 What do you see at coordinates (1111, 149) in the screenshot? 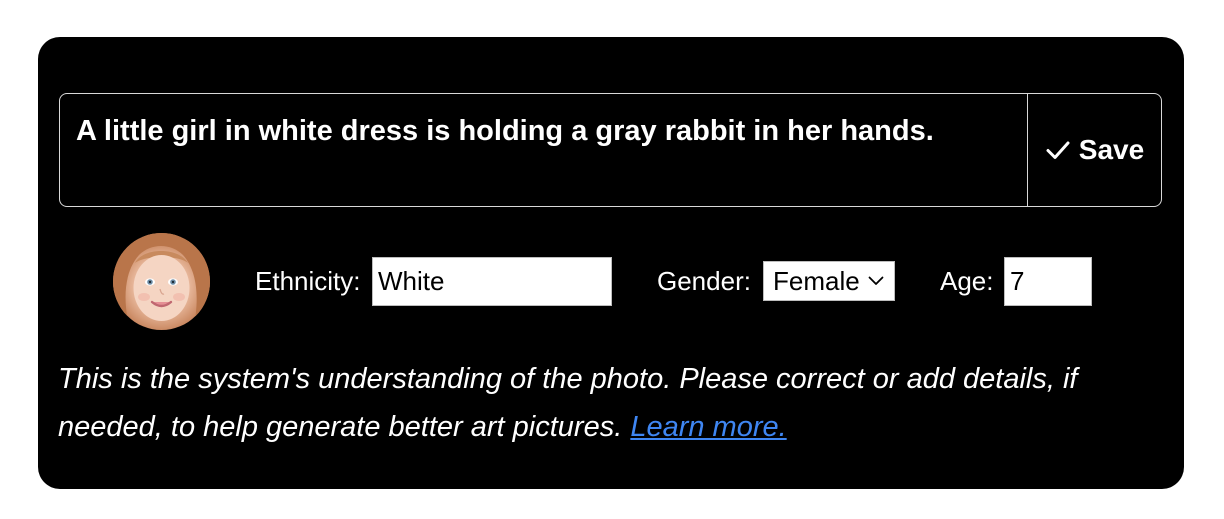
I see `save-button-label: Save` at bounding box center [1111, 149].